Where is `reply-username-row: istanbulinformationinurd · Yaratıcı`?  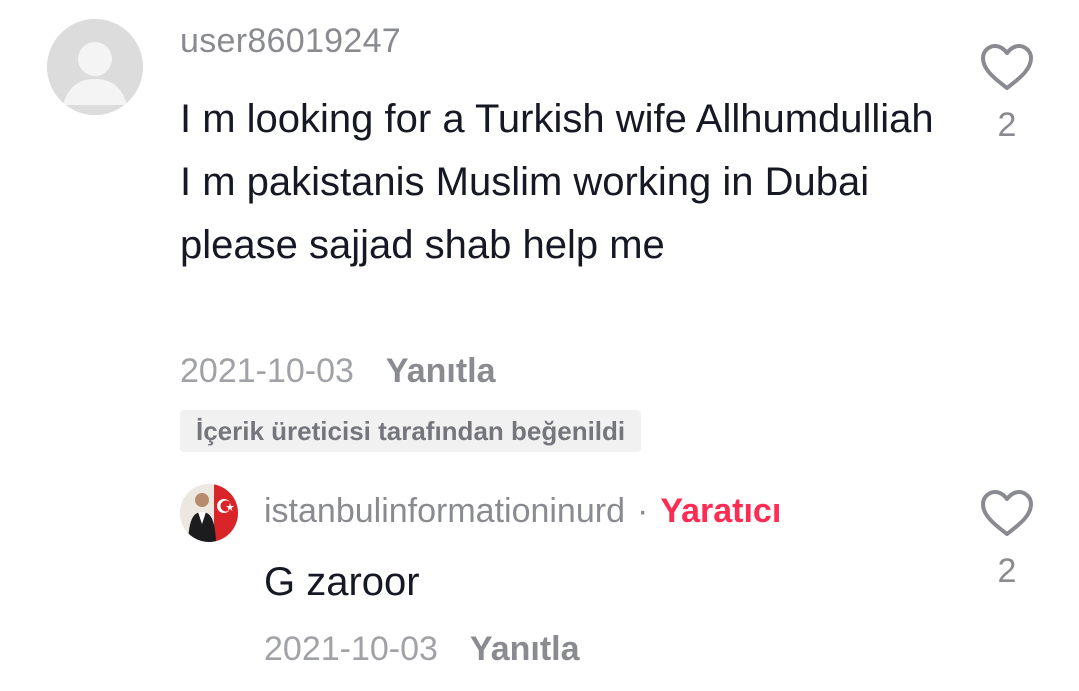
reply-username-row: istanbulinformationinurd · Yaratıcı is located at coordinates (522, 511).